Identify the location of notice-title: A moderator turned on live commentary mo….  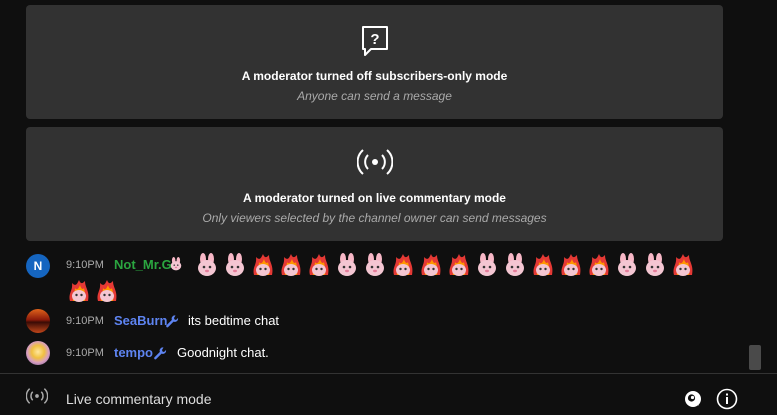
(374, 198).